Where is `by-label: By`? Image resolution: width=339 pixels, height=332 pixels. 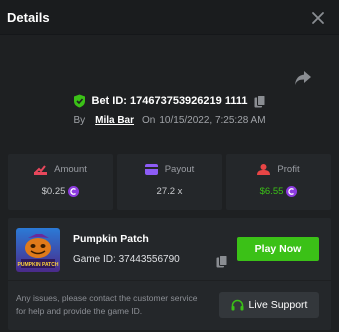 by-label: By is located at coordinates (79, 120).